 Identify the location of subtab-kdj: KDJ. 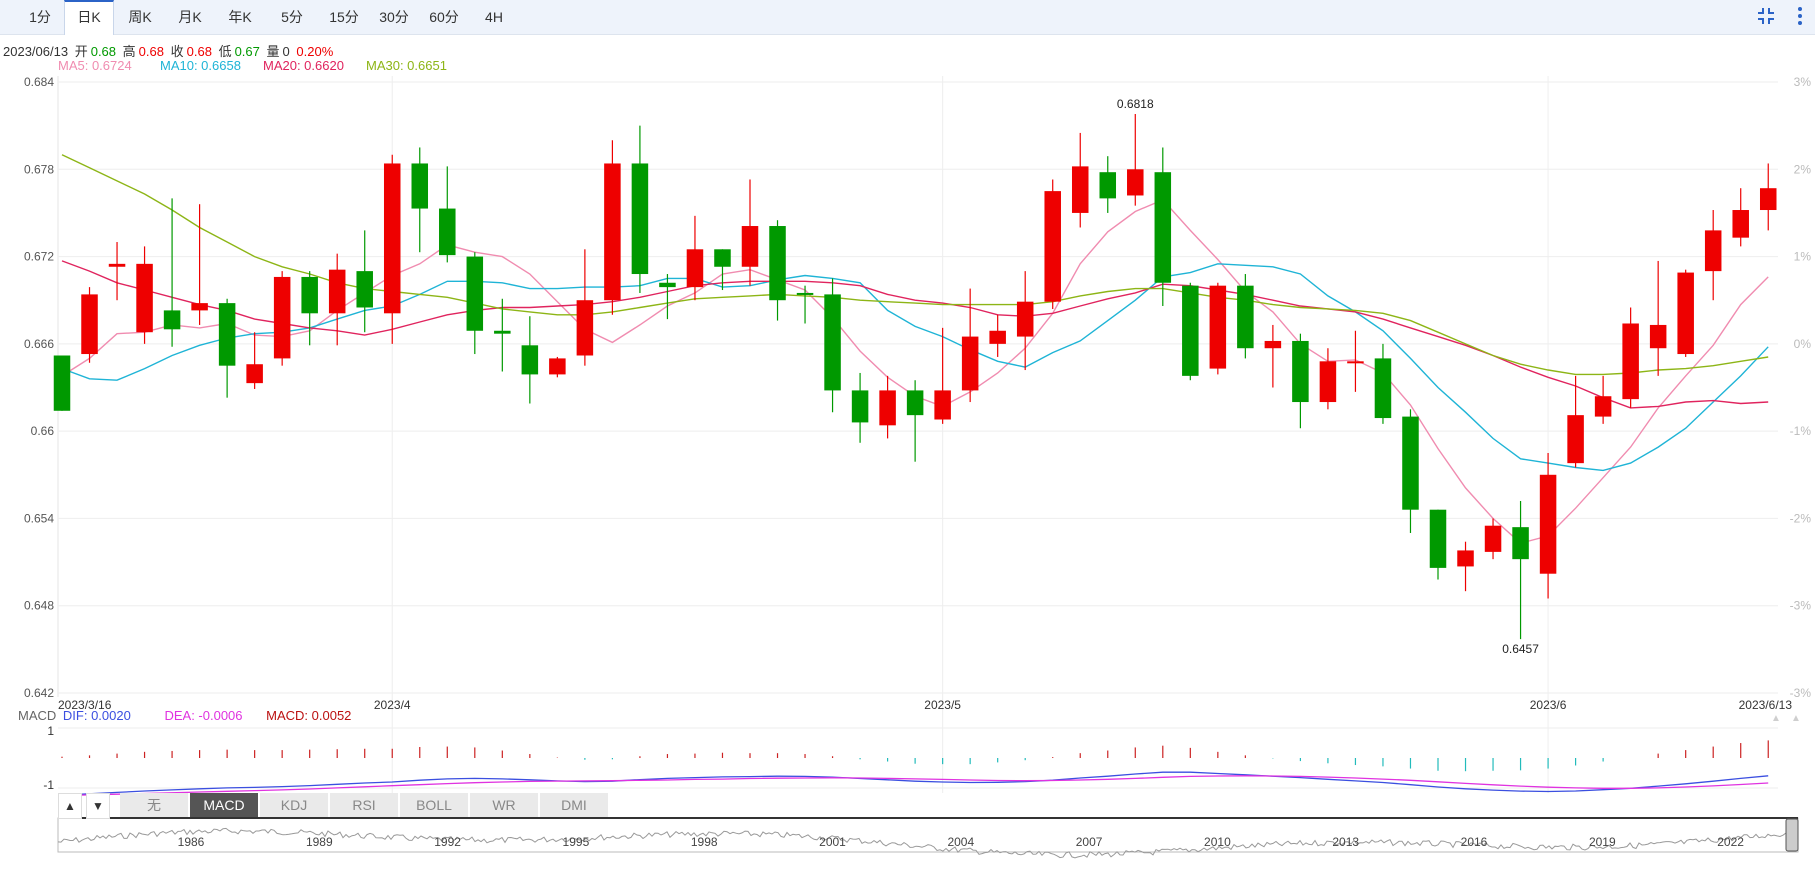
(294, 805).